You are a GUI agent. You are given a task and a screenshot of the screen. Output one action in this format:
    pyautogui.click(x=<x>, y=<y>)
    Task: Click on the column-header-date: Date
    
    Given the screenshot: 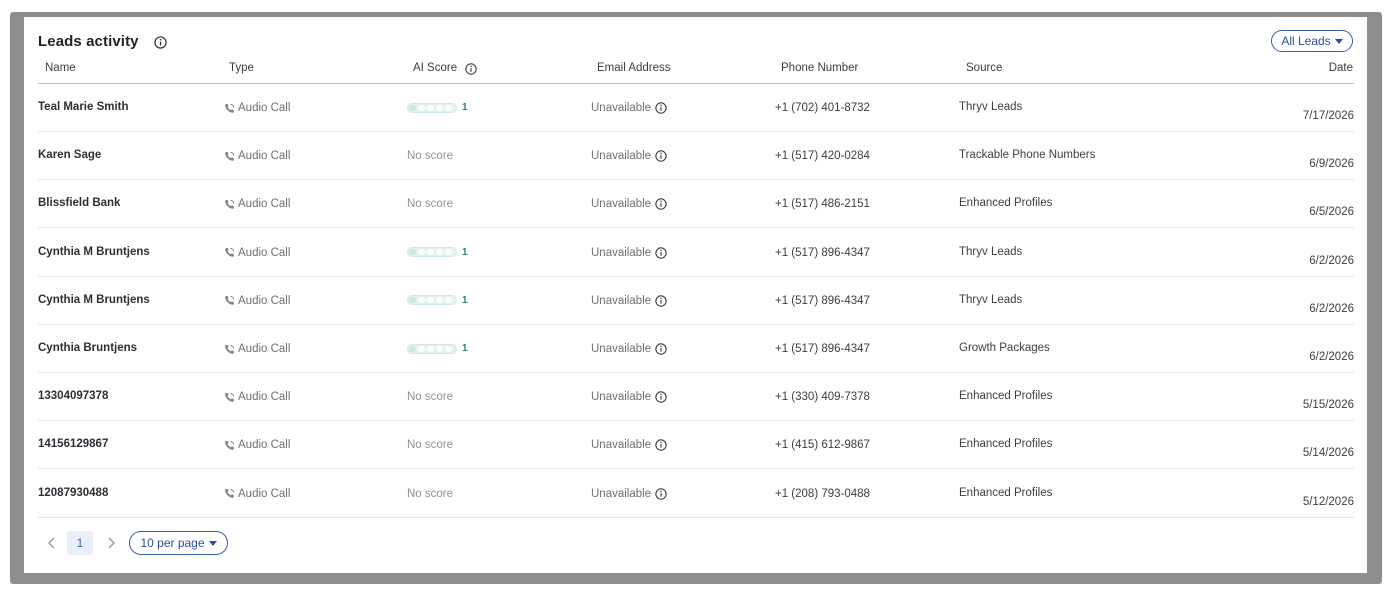 What is the action you would take?
    pyautogui.click(x=1341, y=68)
    